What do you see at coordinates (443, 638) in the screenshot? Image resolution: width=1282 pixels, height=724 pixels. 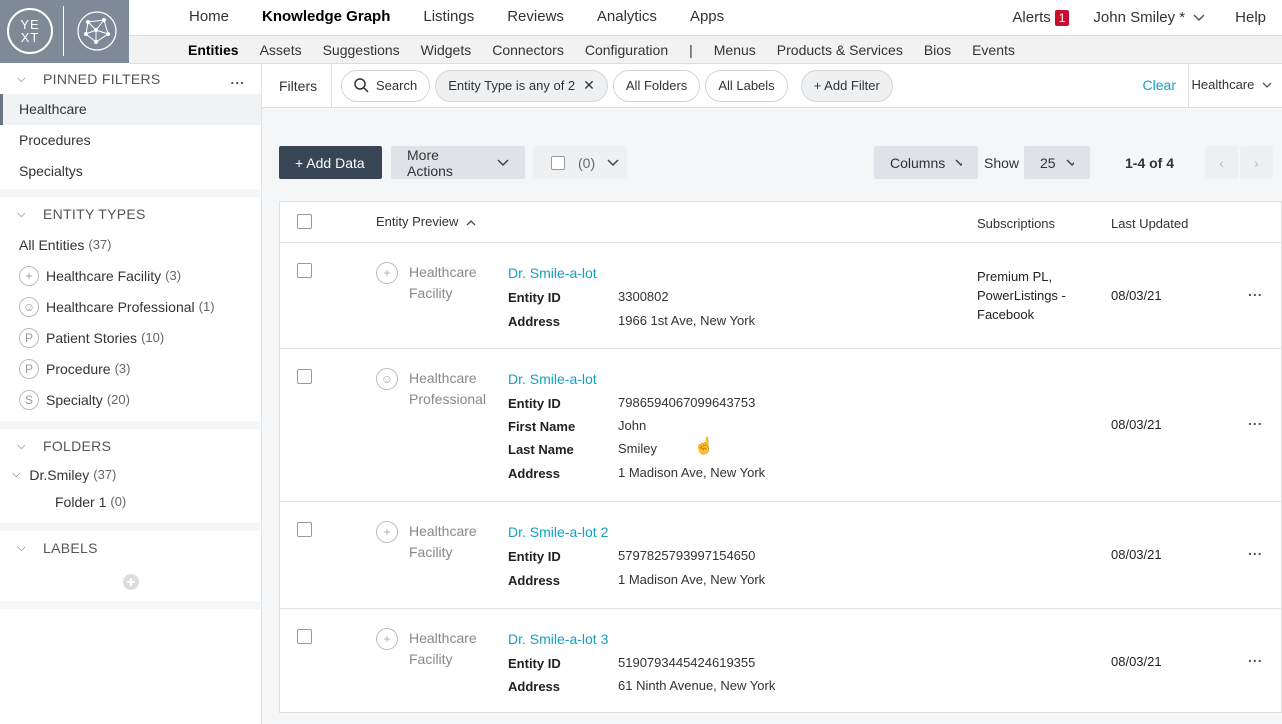 I see `entity-type-line1: Healthcare` at bounding box center [443, 638].